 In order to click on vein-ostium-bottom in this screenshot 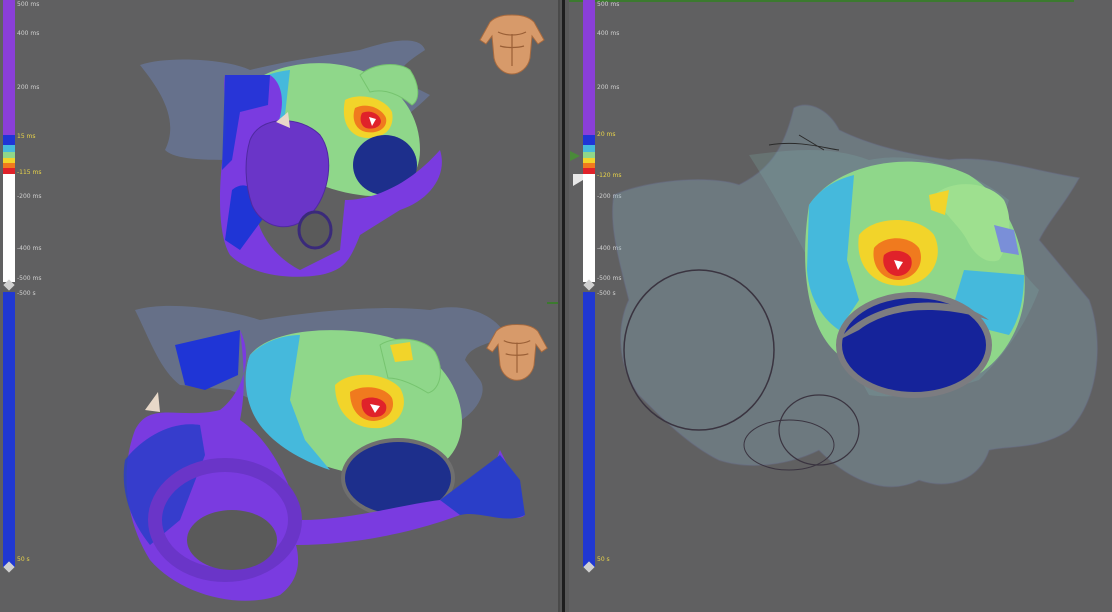, I will do `click(232, 540)`.